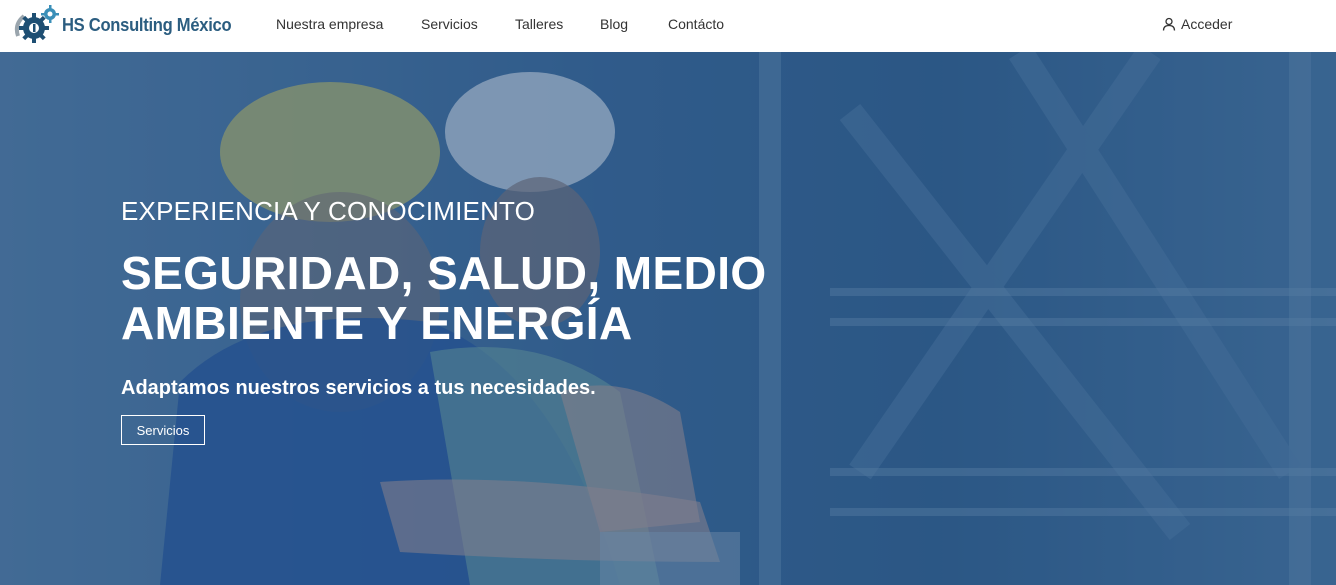 The image size is (1336, 585). What do you see at coordinates (328, 211) in the screenshot?
I see `hero-kicker: EXPERIENCIA Y CONOCIMIENTO` at bounding box center [328, 211].